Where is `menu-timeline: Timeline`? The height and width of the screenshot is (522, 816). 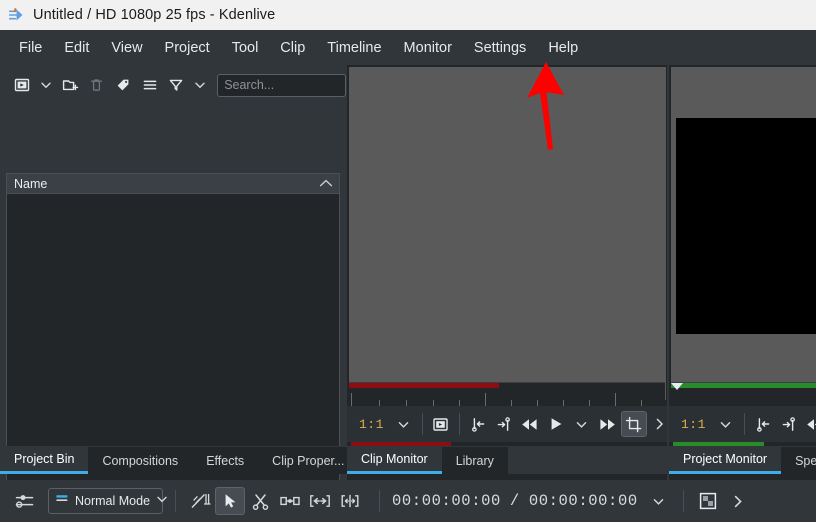 menu-timeline: Timeline is located at coordinates (354, 48).